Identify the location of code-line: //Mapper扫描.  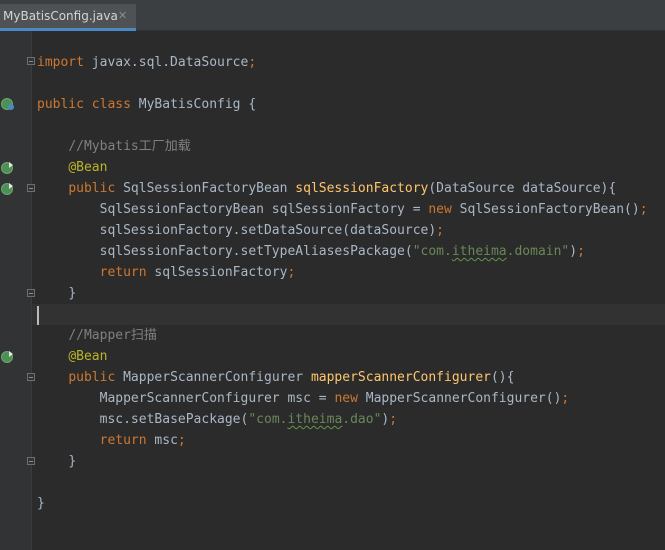
(112, 335).